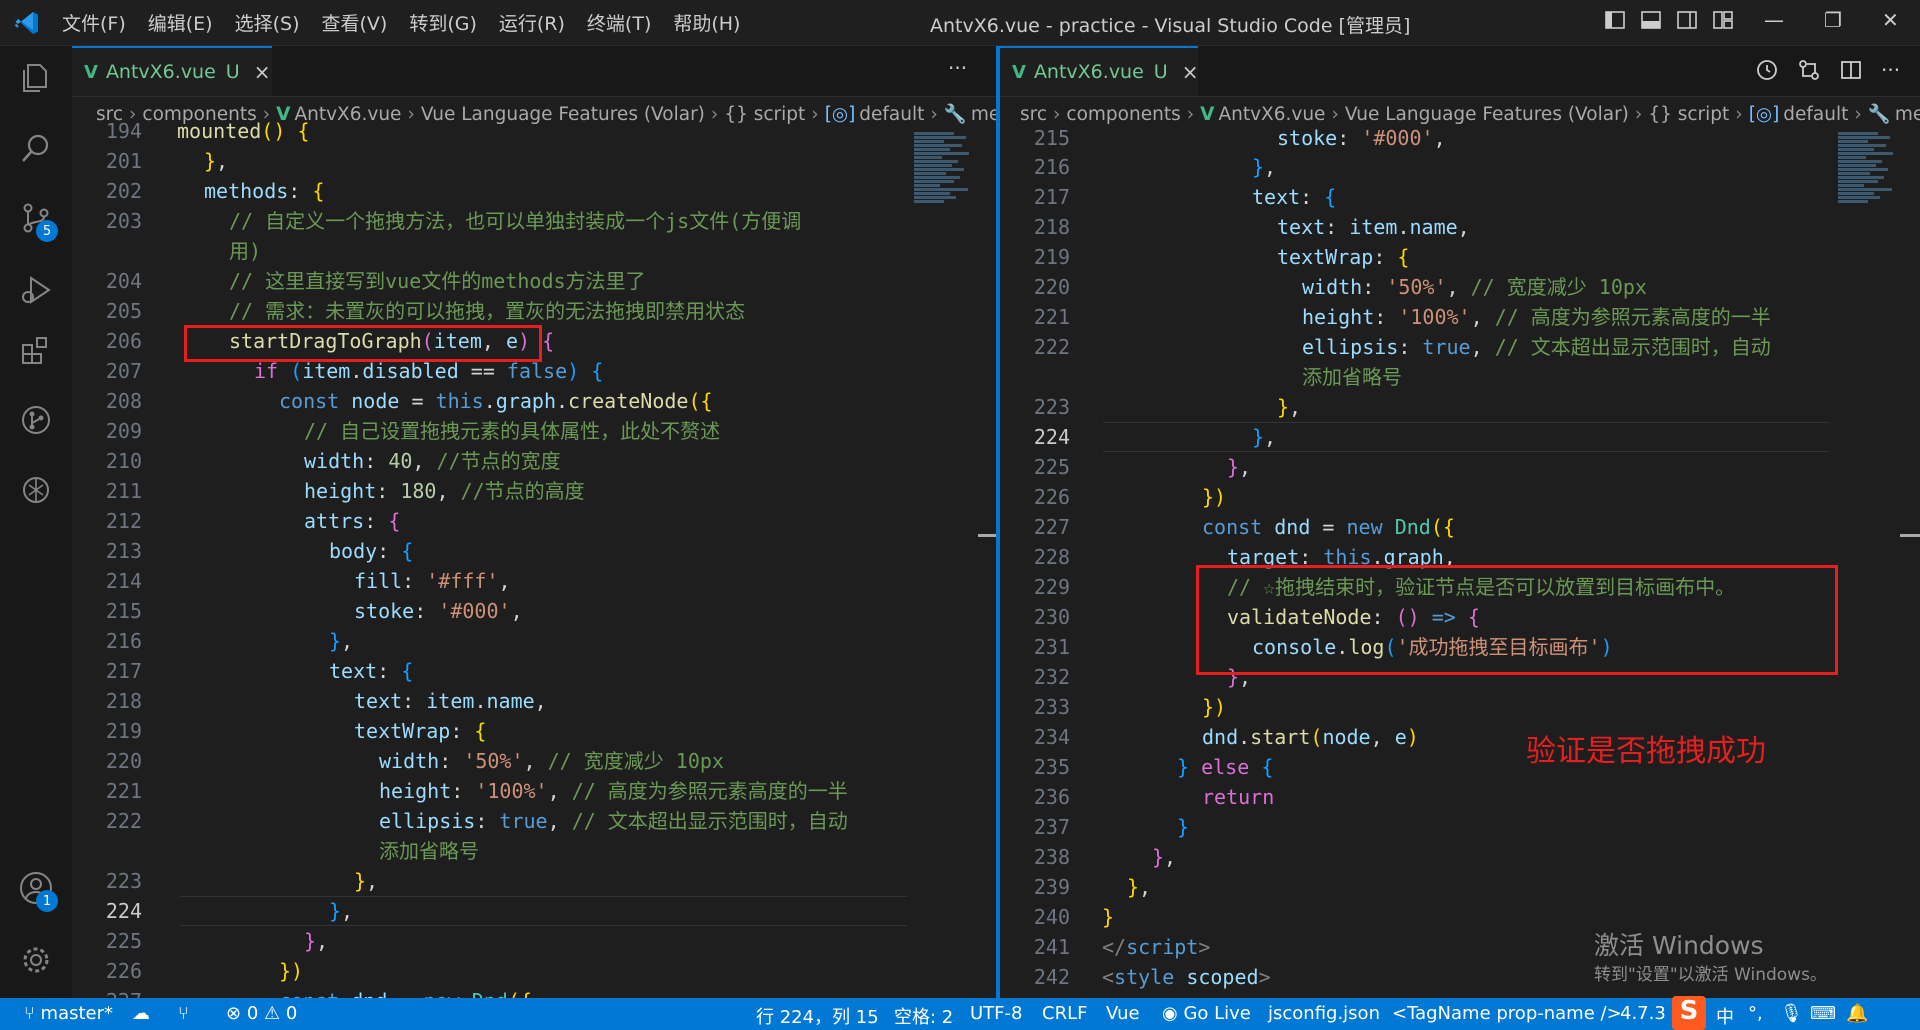 This screenshot has width=1920, height=1030. What do you see at coordinates (36, 490) in the screenshot?
I see `chatgpt-icon` at bounding box center [36, 490].